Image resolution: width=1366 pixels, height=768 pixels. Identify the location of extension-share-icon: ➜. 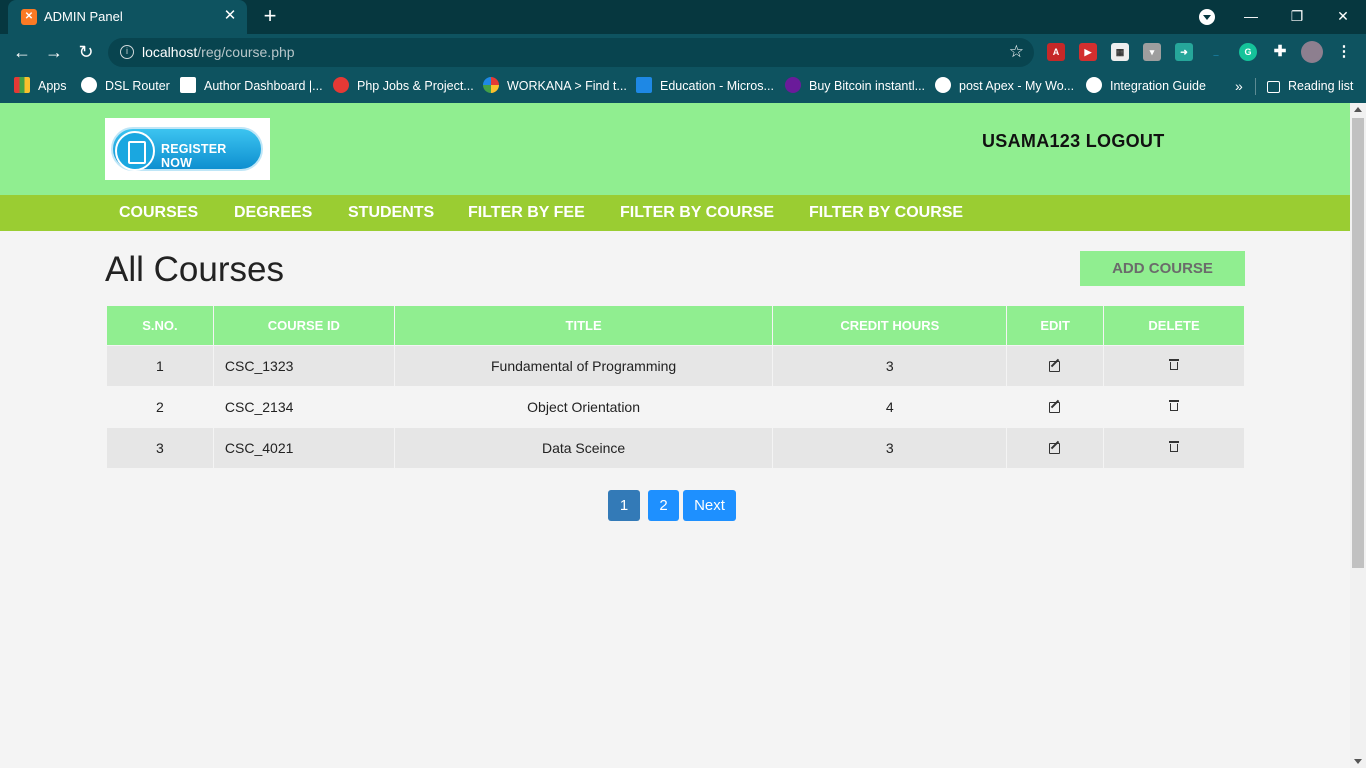
(1184, 52).